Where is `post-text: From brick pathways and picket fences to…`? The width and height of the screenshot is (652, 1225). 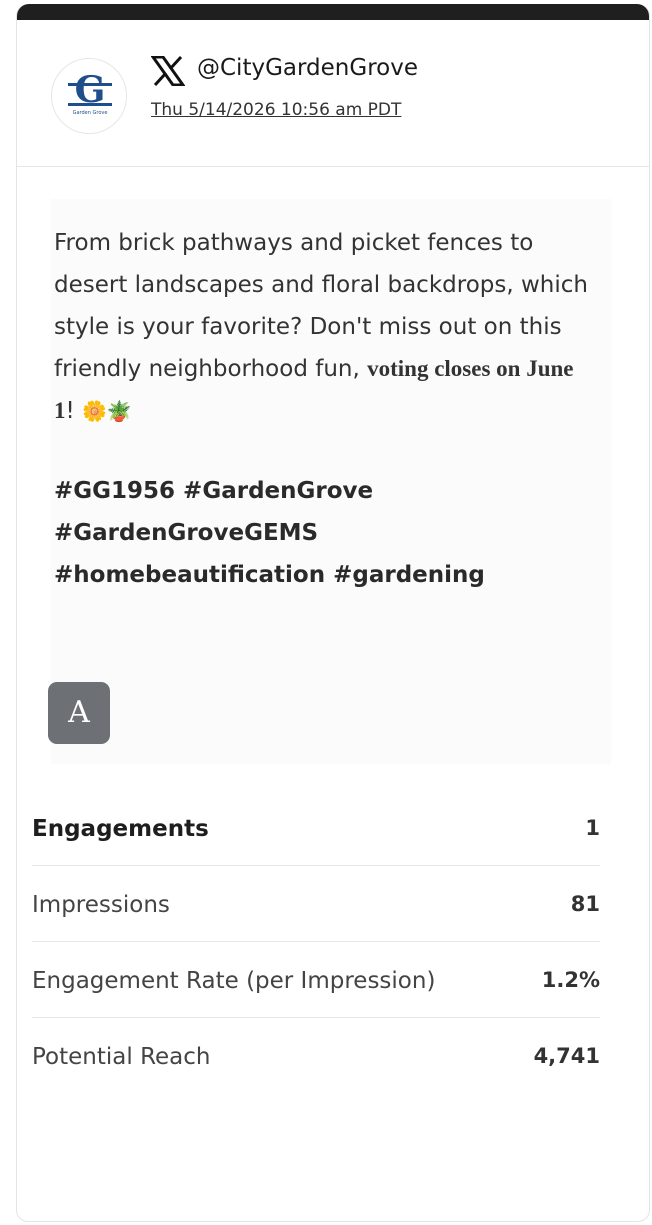 post-text: From brick pathways and picket fences to… is located at coordinates (324, 327).